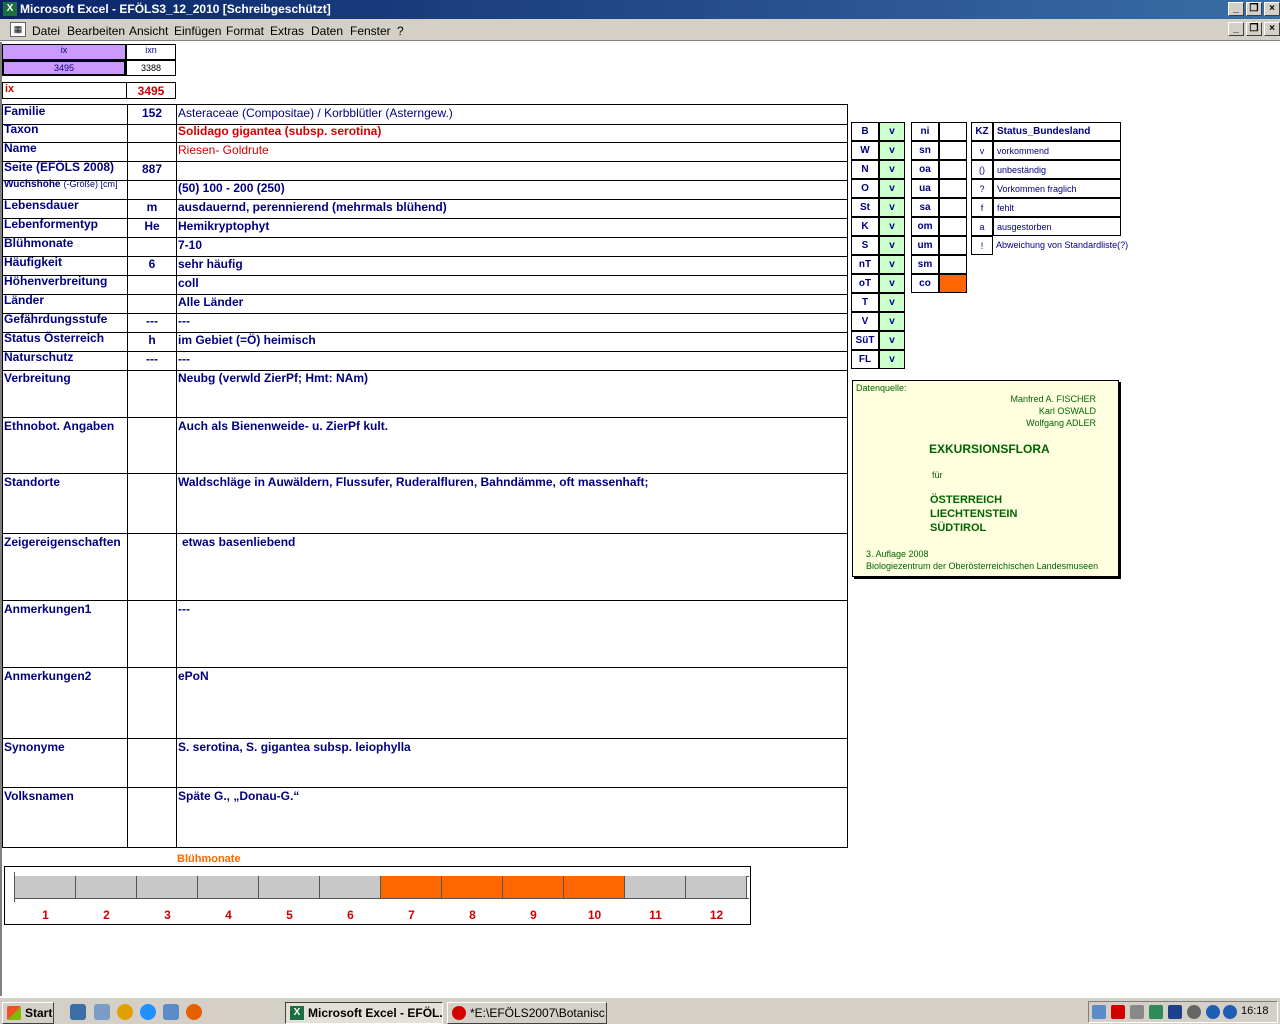 This screenshot has width=1280, height=1024. I want to click on big-row-value: Späte G., „Donau-G.“, so click(512, 796).